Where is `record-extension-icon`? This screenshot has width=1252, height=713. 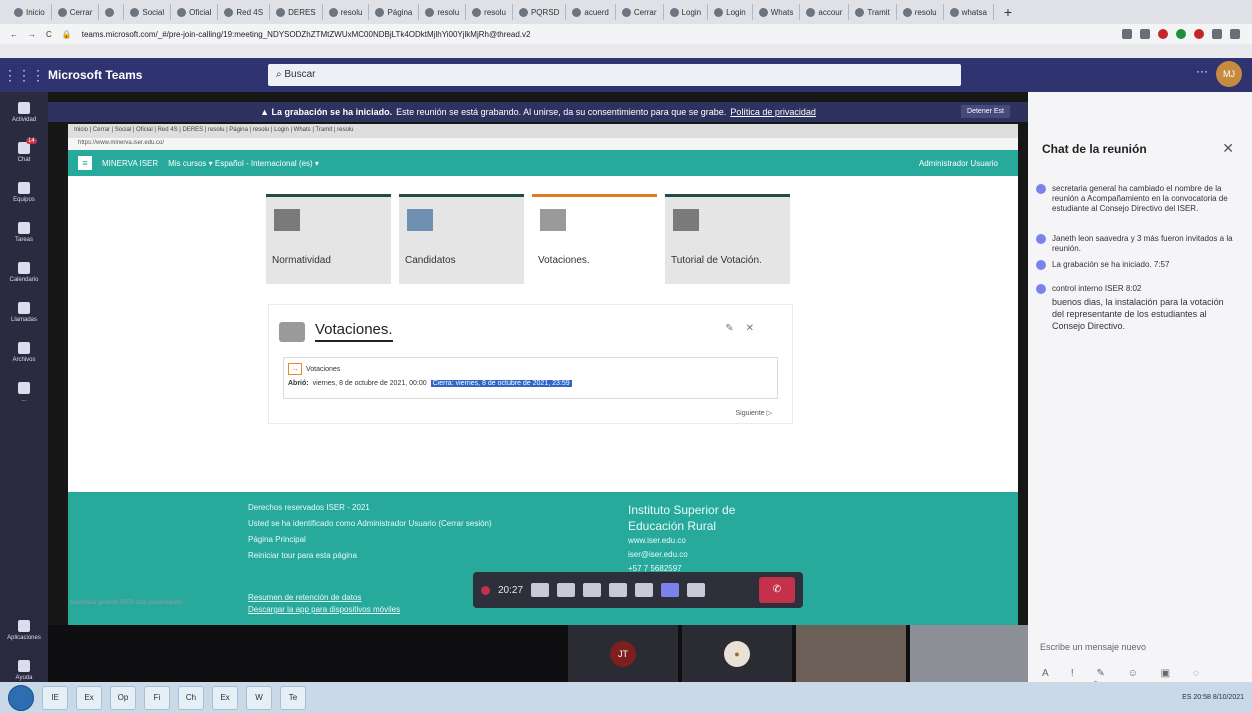 record-extension-icon is located at coordinates (1163, 34).